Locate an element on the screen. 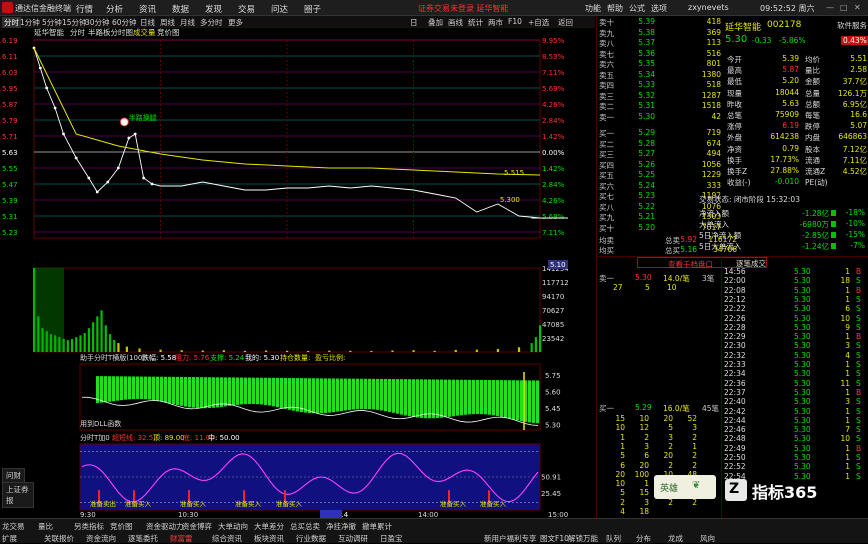  menu-link: 帮助 is located at coordinates (615, 8).